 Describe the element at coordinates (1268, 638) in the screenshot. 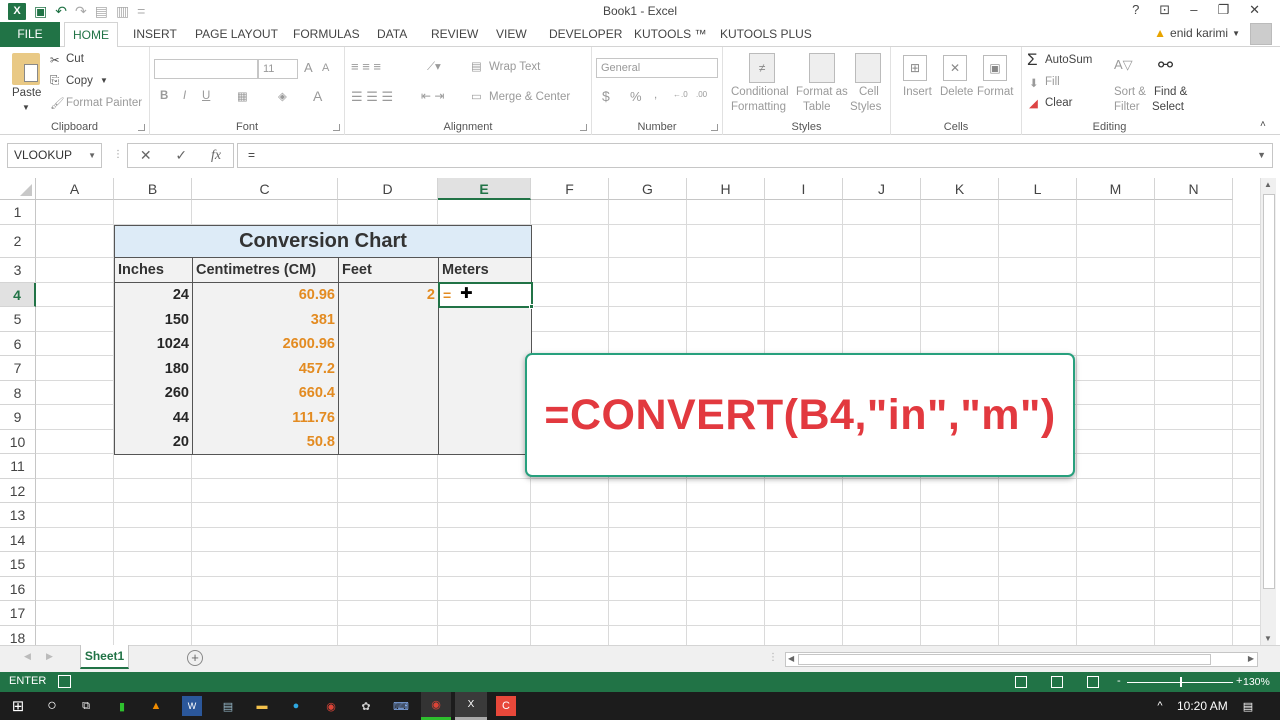

I see `scroll-down-icon: ▼` at that location.